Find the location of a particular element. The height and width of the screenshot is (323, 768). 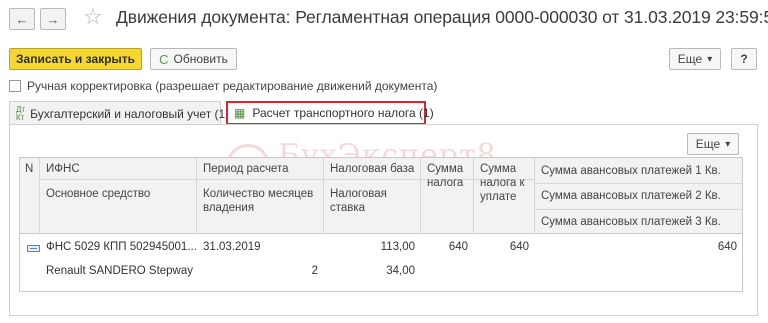

tab-accounting: Дт Кт Бухгалтерский и налоговый учет (1) is located at coordinates (119, 113).